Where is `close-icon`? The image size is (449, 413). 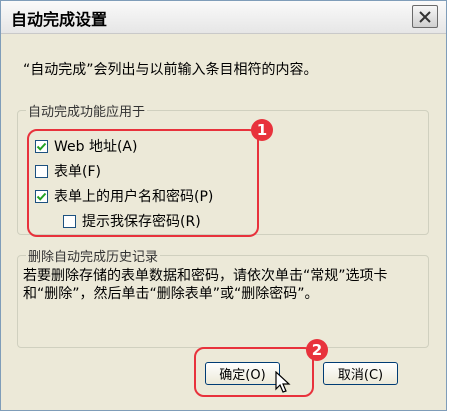
close-icon is located at coordinates (425, 16).